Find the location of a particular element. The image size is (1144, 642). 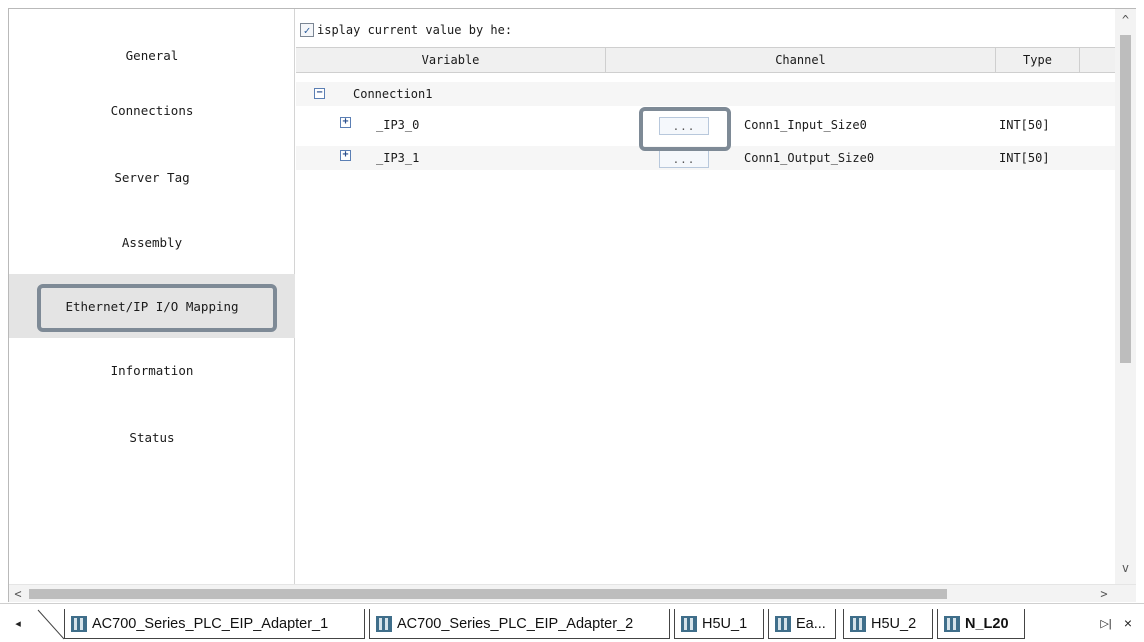

hex-display-label: isplay current value by he: is located at coordinates (415, 30).